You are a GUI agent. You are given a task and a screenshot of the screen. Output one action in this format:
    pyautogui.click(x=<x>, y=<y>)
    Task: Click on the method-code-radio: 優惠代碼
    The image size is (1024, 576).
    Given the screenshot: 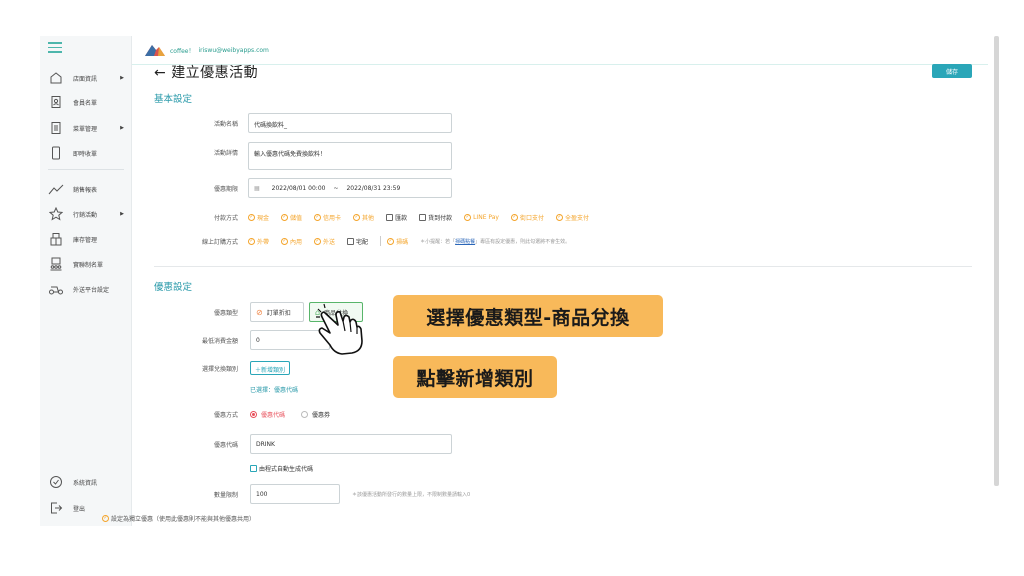 What is the action you would take?
    pyautogui.click(x=267, y=414)
    